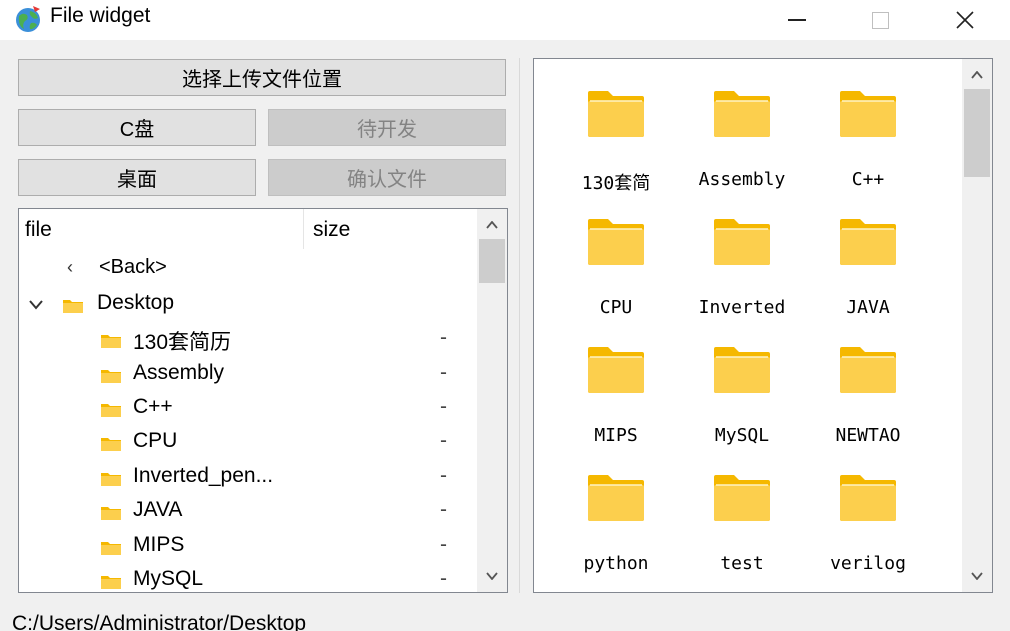 The image size is (1010, 631). What do you see at coordinates (248, 577) in the screenshot?
I see `tree-row: MySQL -` at bounding box center [248, 577].